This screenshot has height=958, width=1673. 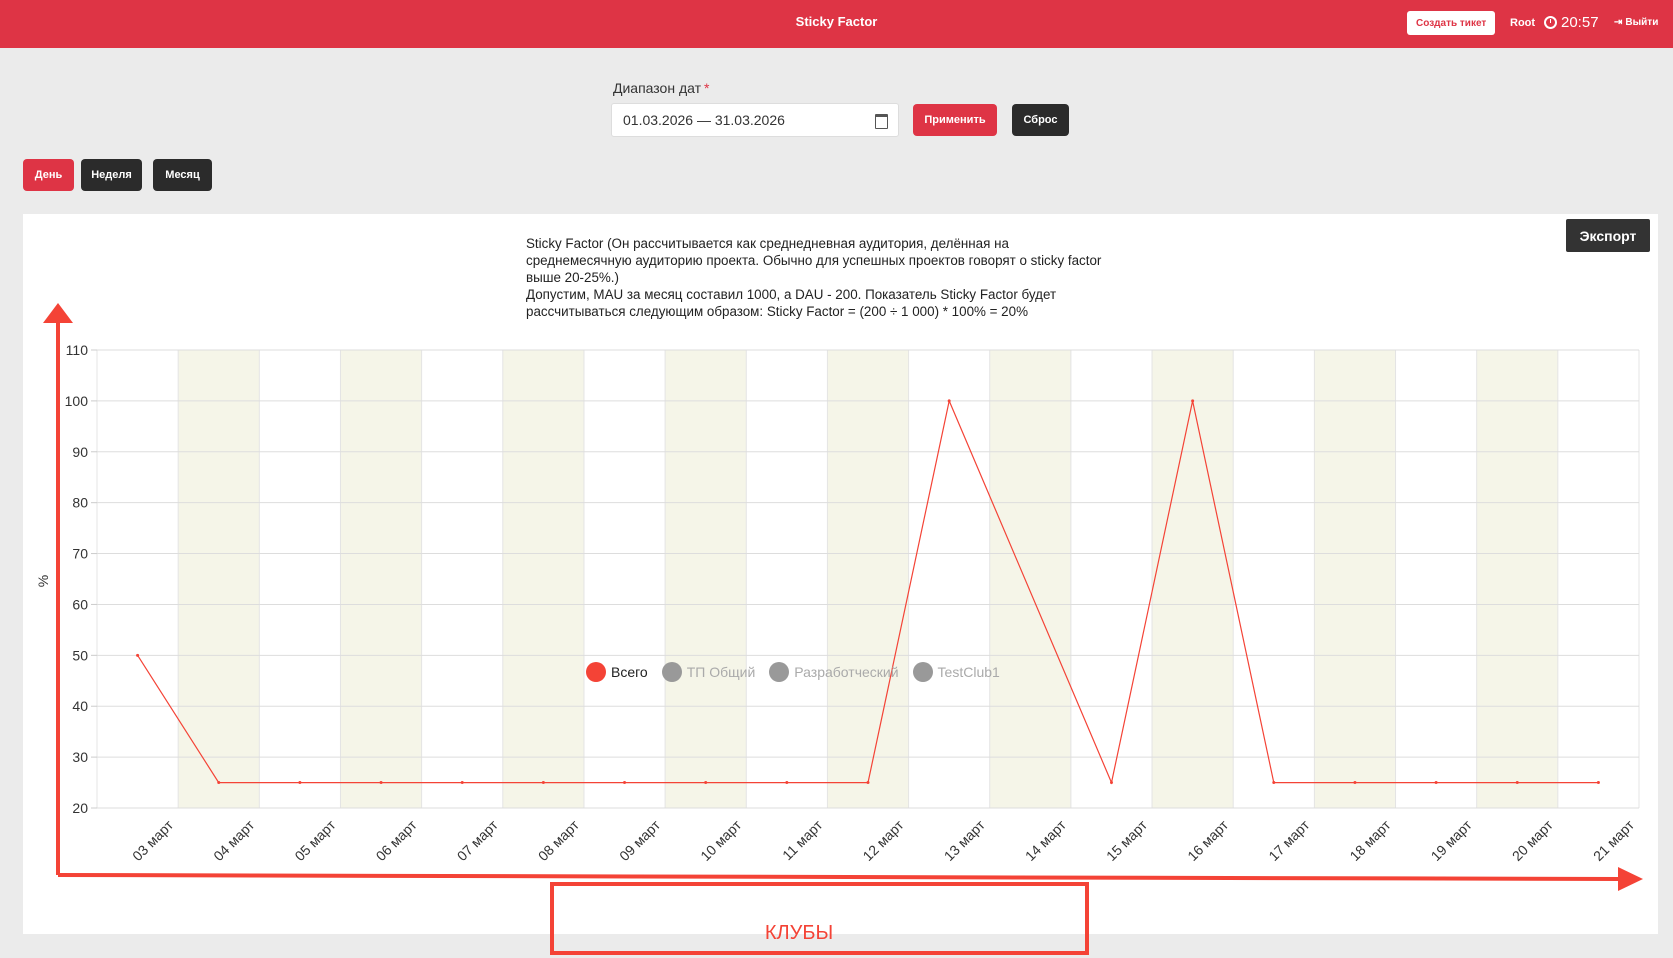 What do you see at coordinates (1630, 879) in the screenshot?
I see `annotation-arrowhead-x` at bounding box center [1630, 879].